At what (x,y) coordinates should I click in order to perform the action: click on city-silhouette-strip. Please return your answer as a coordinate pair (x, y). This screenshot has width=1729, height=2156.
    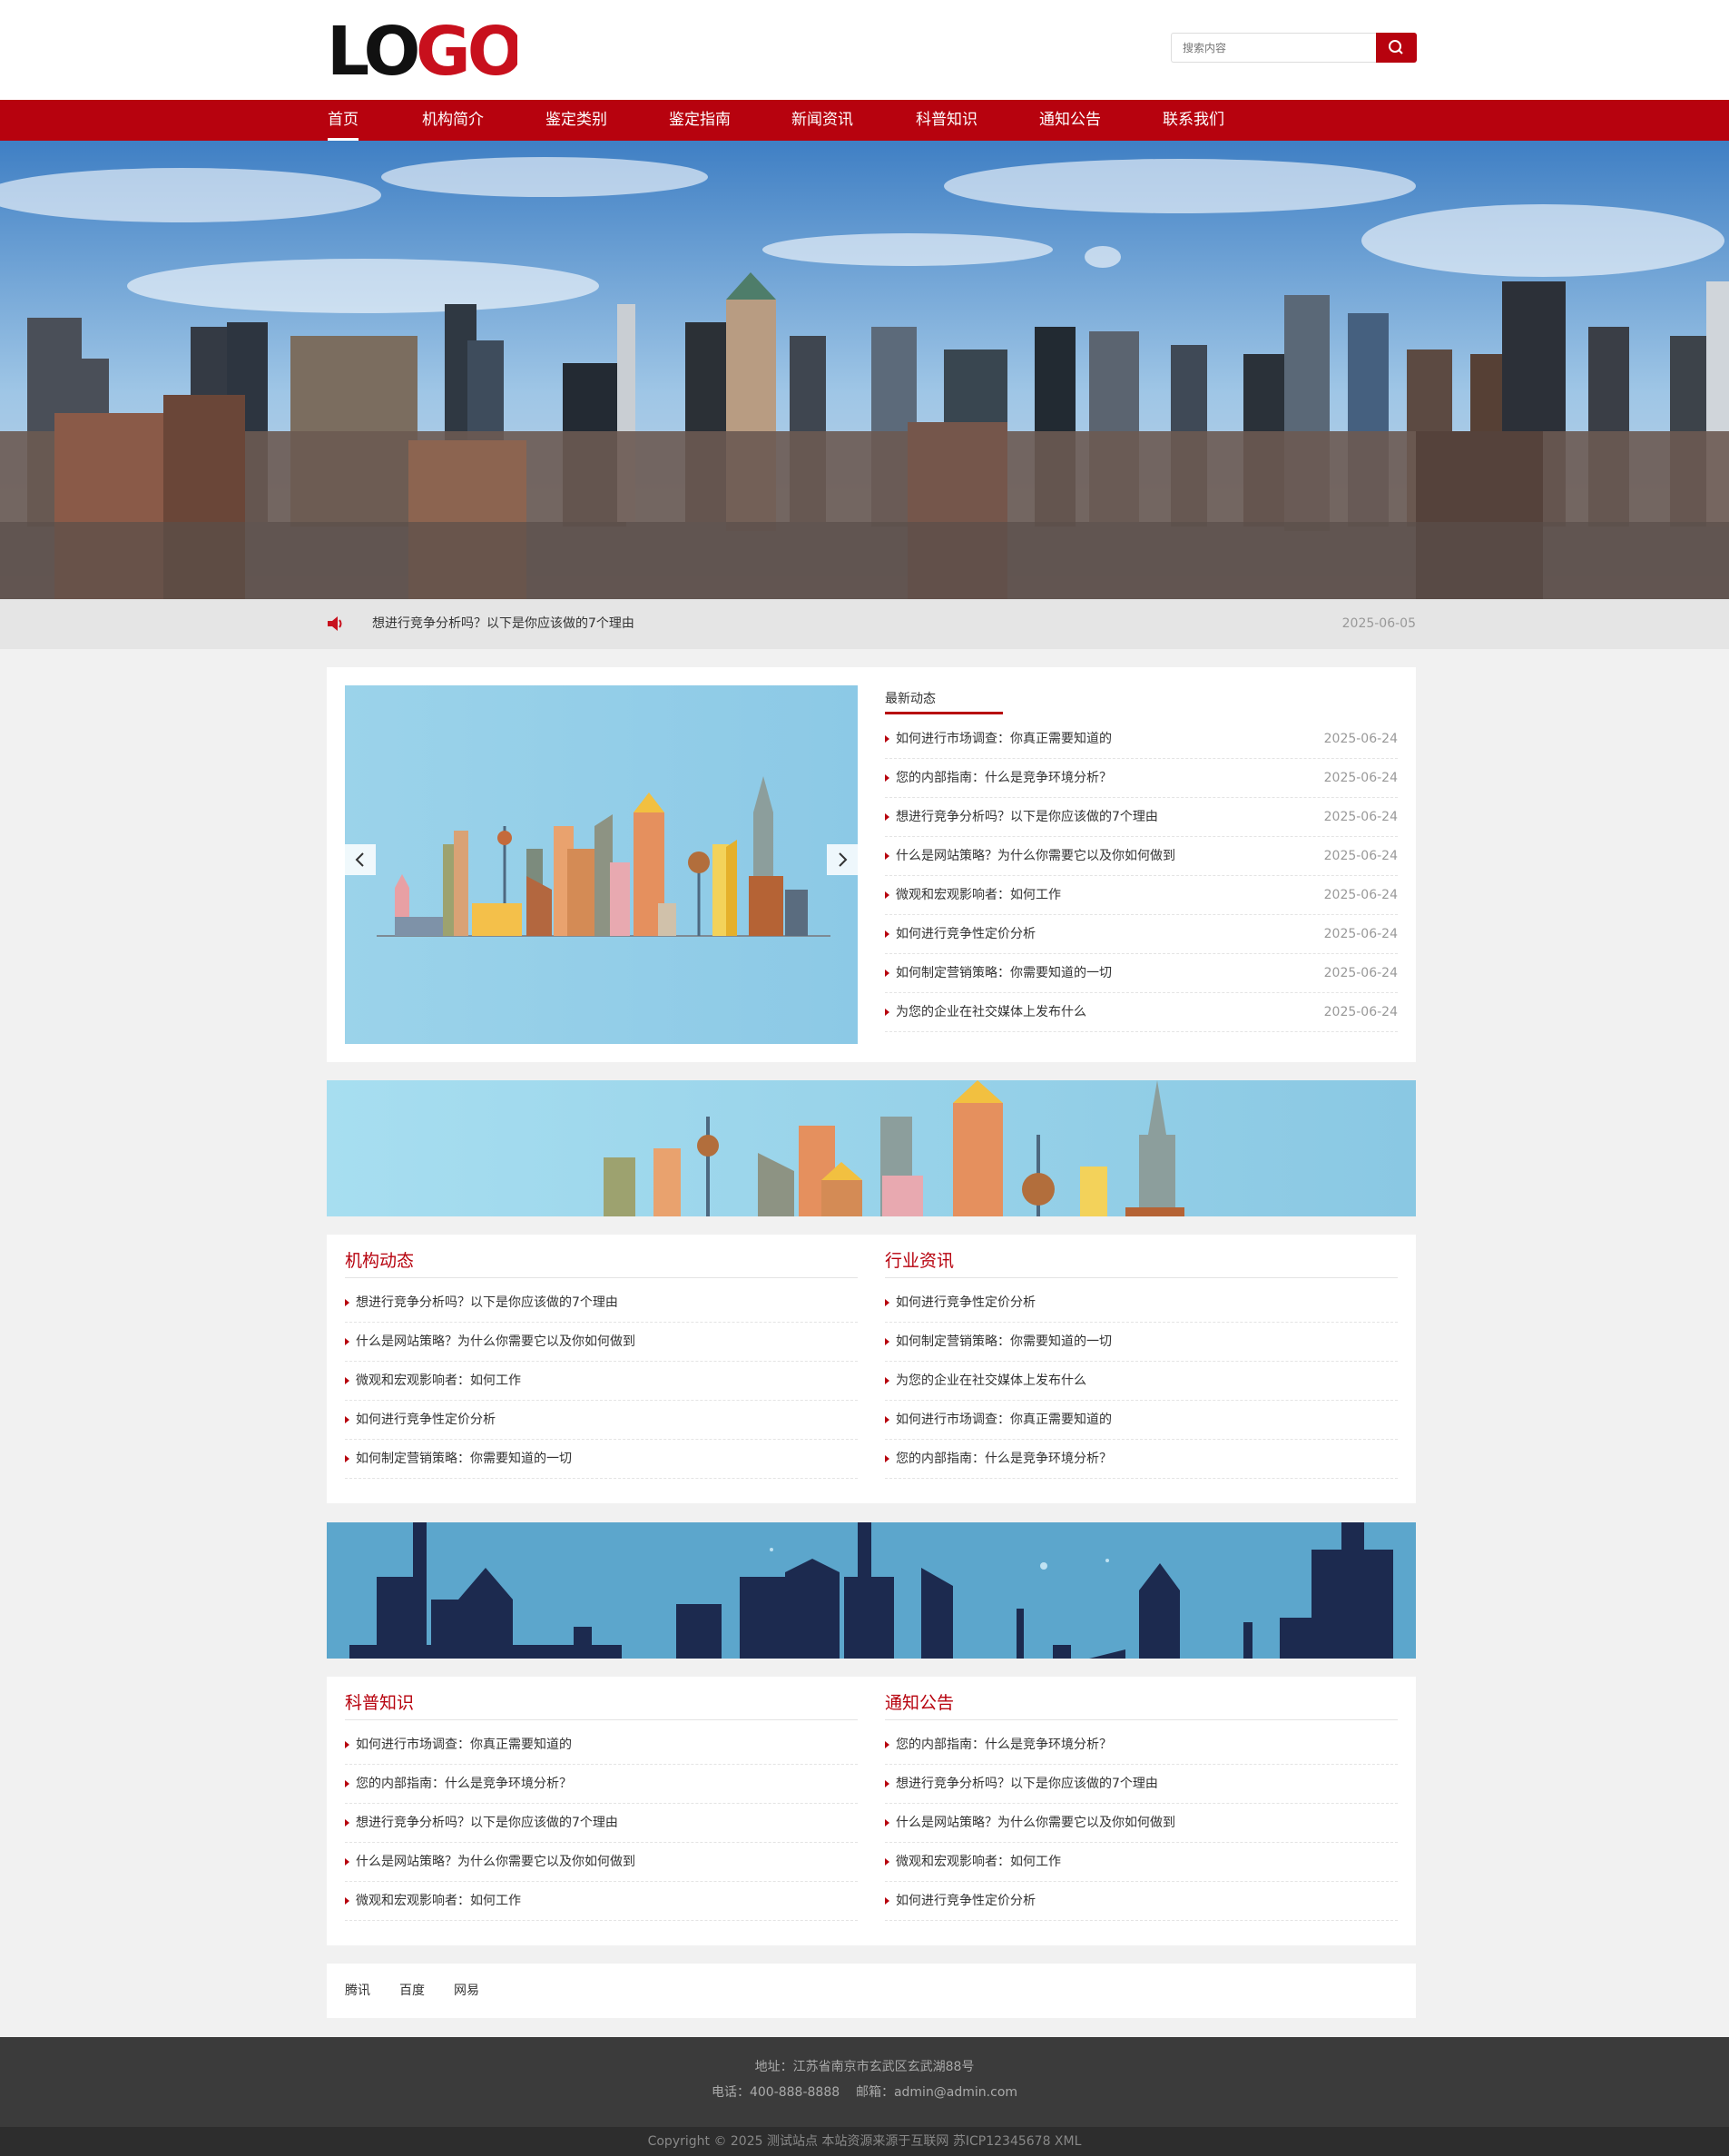
    Looking at the image, I should click on (871, 1590).